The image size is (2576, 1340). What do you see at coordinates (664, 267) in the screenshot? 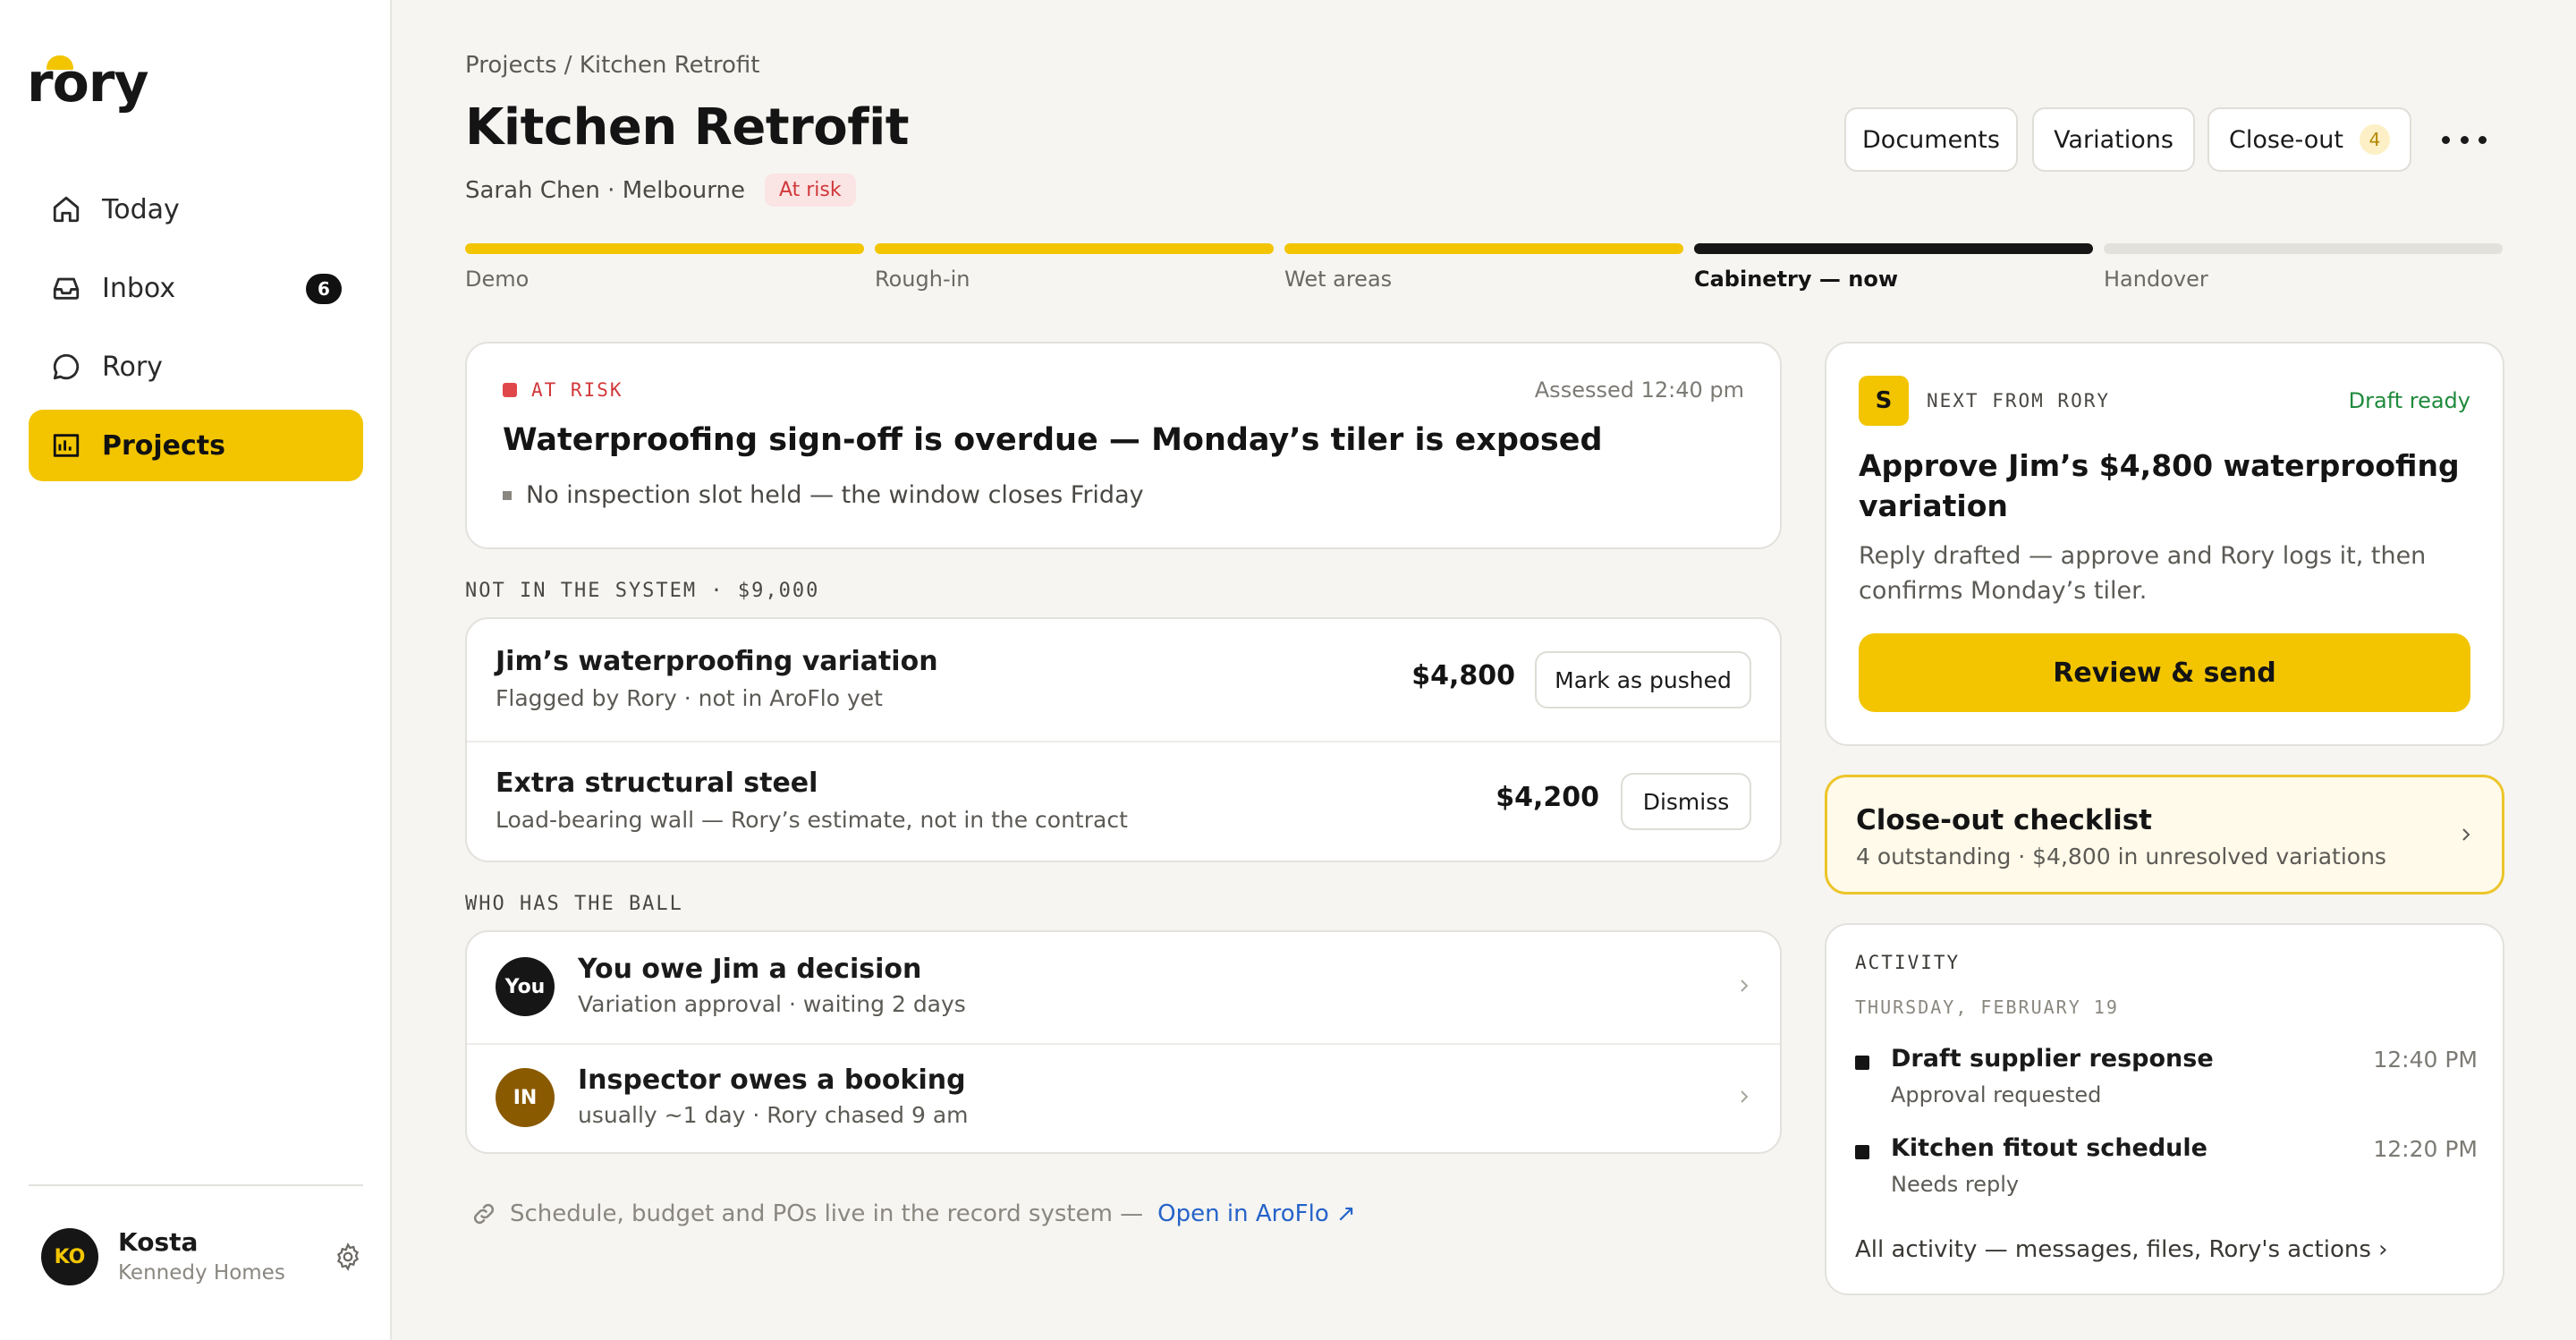
I see `stage-demo: Demo` at bounding box center [664, 267].